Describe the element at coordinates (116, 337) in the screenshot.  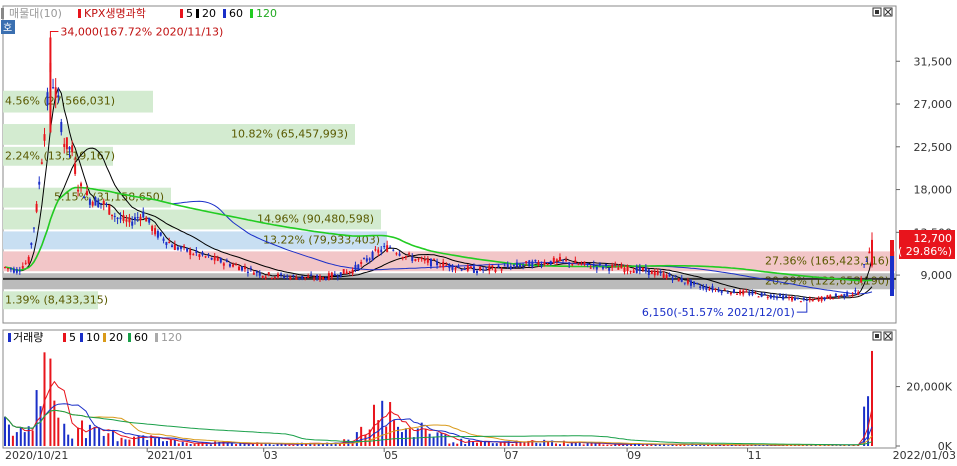
I see `legend-vma20: 20` at that location.